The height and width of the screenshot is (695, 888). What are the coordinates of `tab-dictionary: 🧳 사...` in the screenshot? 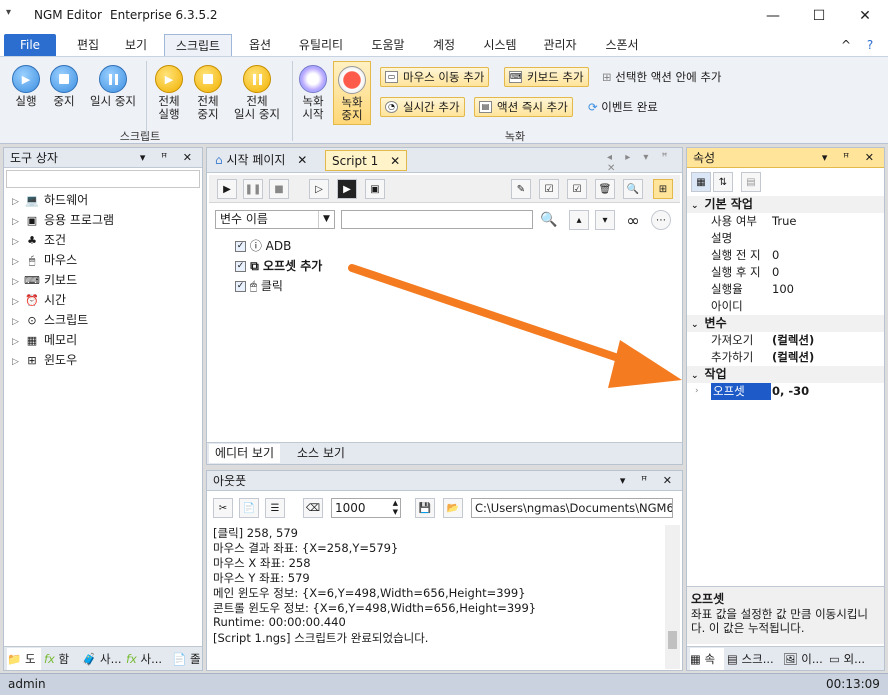 It's located at (103, 659).